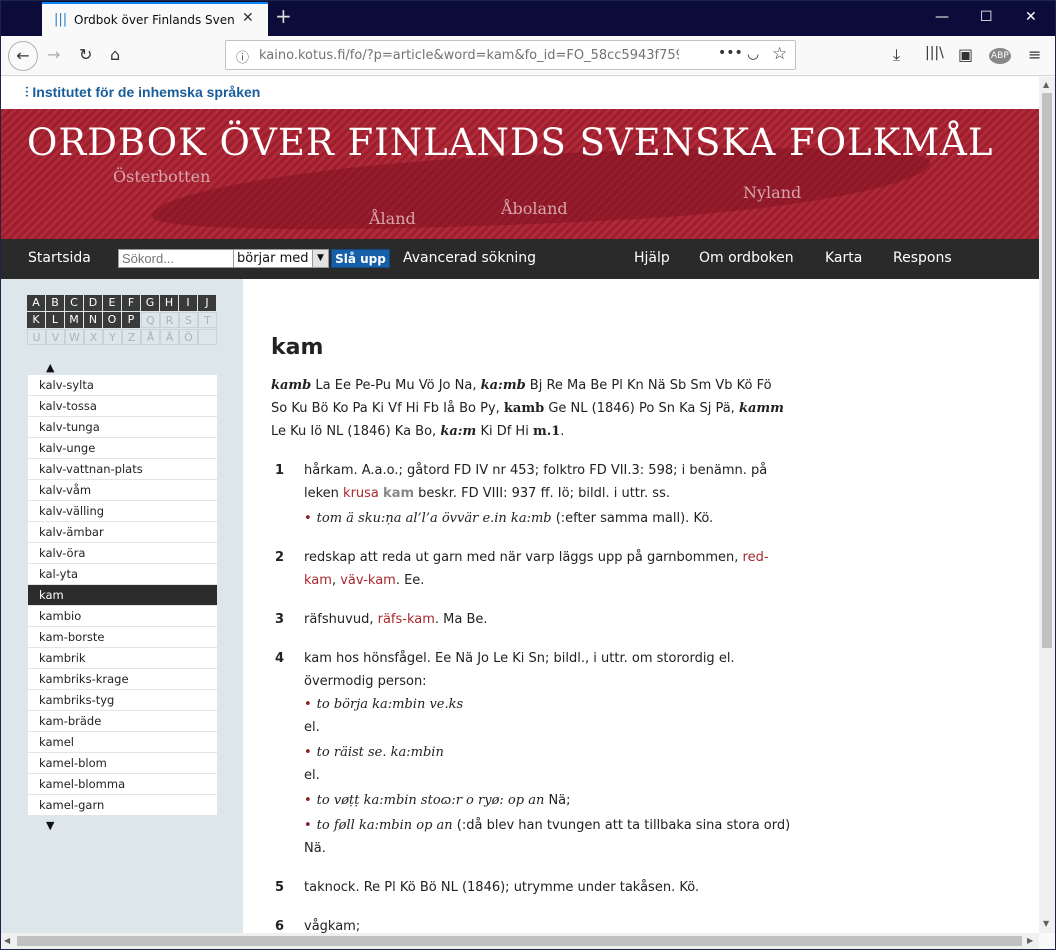 The image size is (1056, 950). I want to click on minimize-button: —, so click(942, 17).